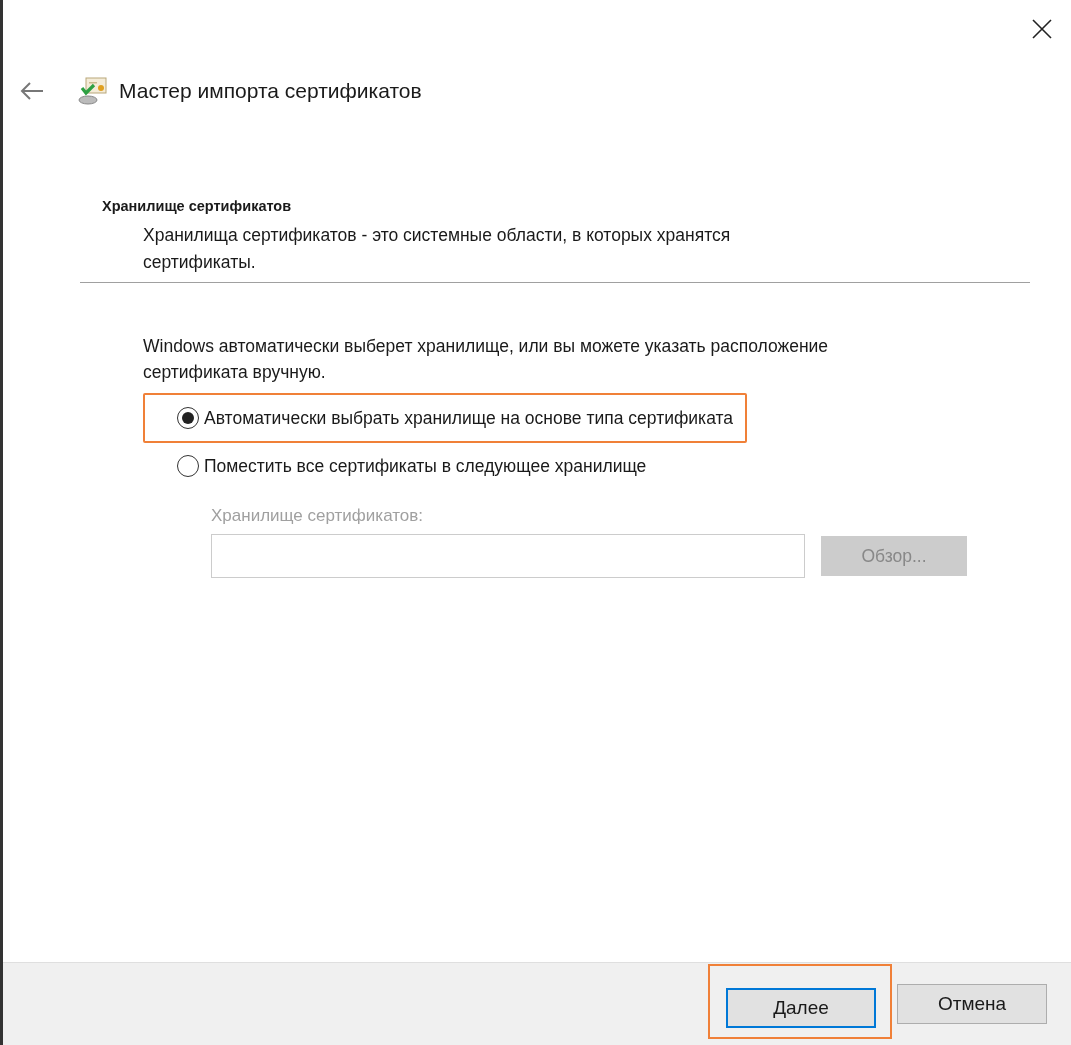 The image size is (1071, 1045). I want to click on intro-text: Windows автоматически выберет хранилище, или вы можете указать расположение сертификата вручную., so click(486, 359).